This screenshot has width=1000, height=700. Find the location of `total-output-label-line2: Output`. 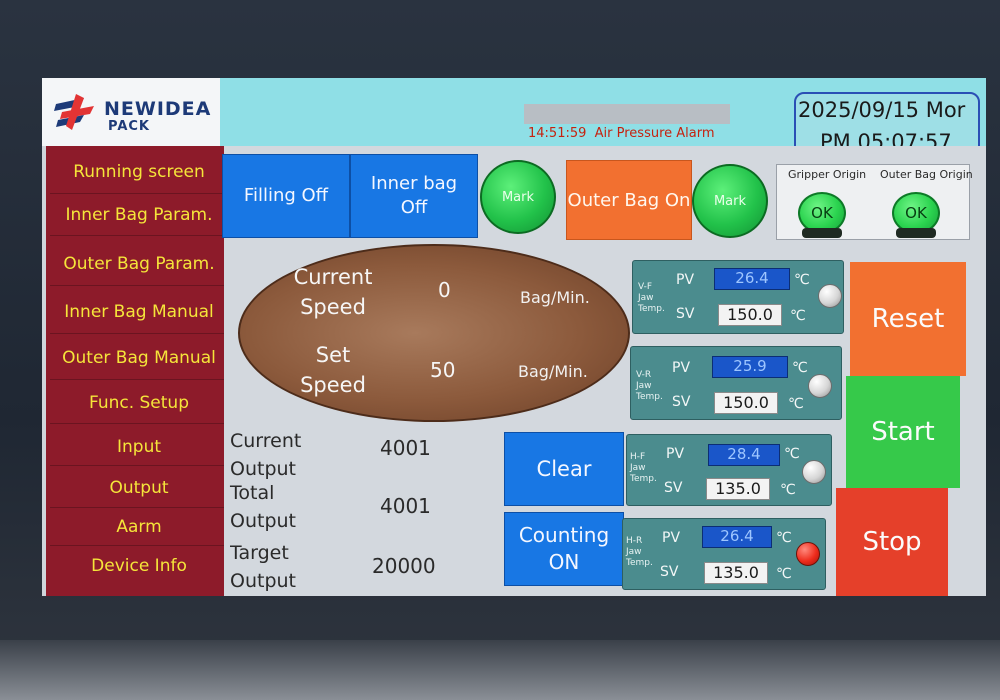

total-output-label-line2: Output is located at coordinates (263, 520).